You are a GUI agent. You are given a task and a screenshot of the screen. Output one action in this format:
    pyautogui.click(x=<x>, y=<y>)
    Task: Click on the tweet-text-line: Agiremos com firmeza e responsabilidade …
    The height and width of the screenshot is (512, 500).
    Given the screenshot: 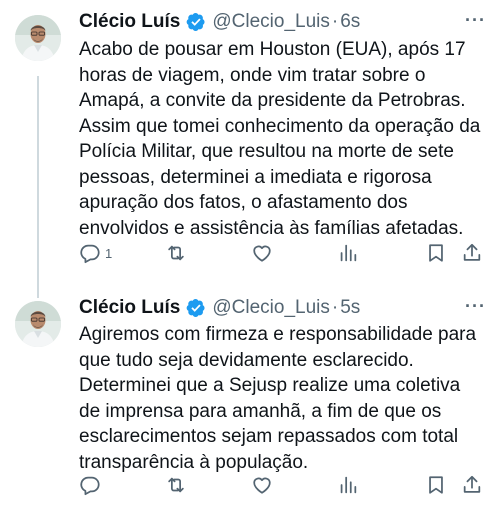 What is the action you would take?
    pyautogui.click(x=278, y=334)
    